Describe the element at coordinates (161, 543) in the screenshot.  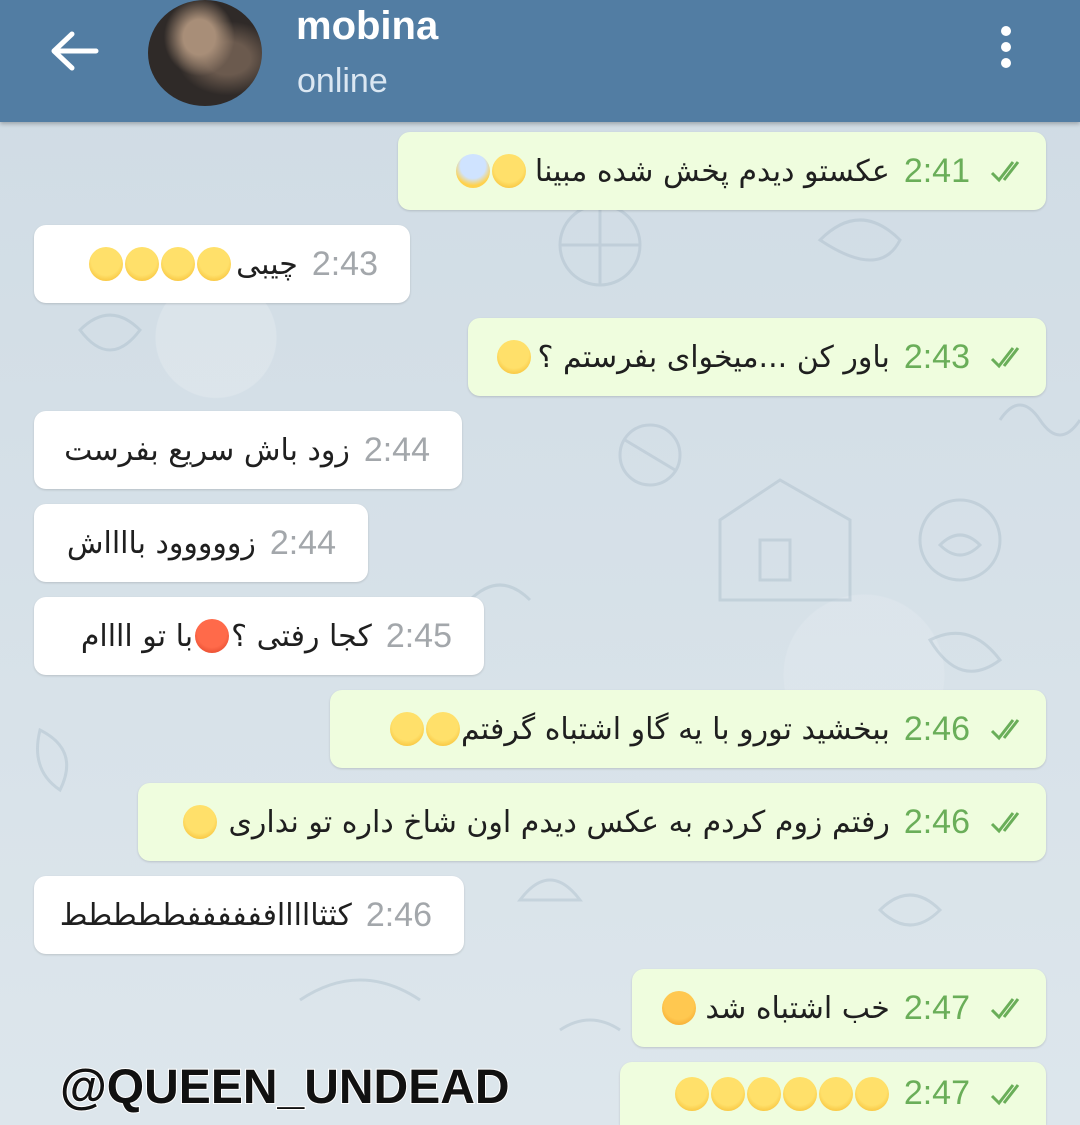
I see `message-text: زووووود بااااش` at that location.